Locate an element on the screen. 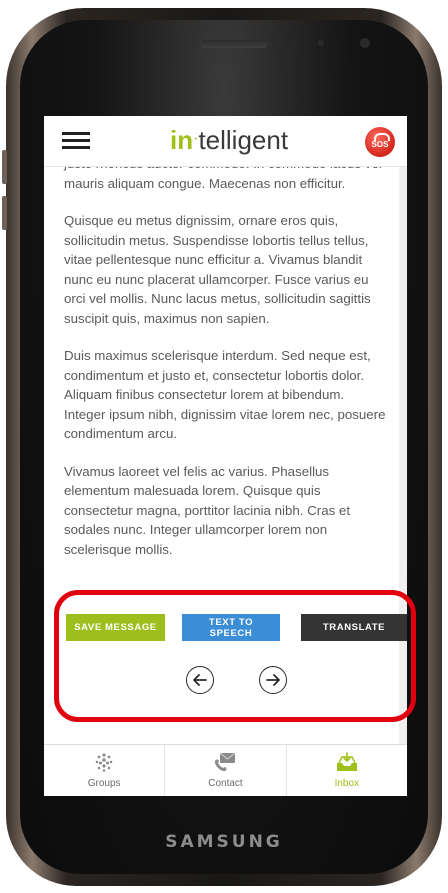  app-logo: in·telligent is located at coordinates (229, 140).